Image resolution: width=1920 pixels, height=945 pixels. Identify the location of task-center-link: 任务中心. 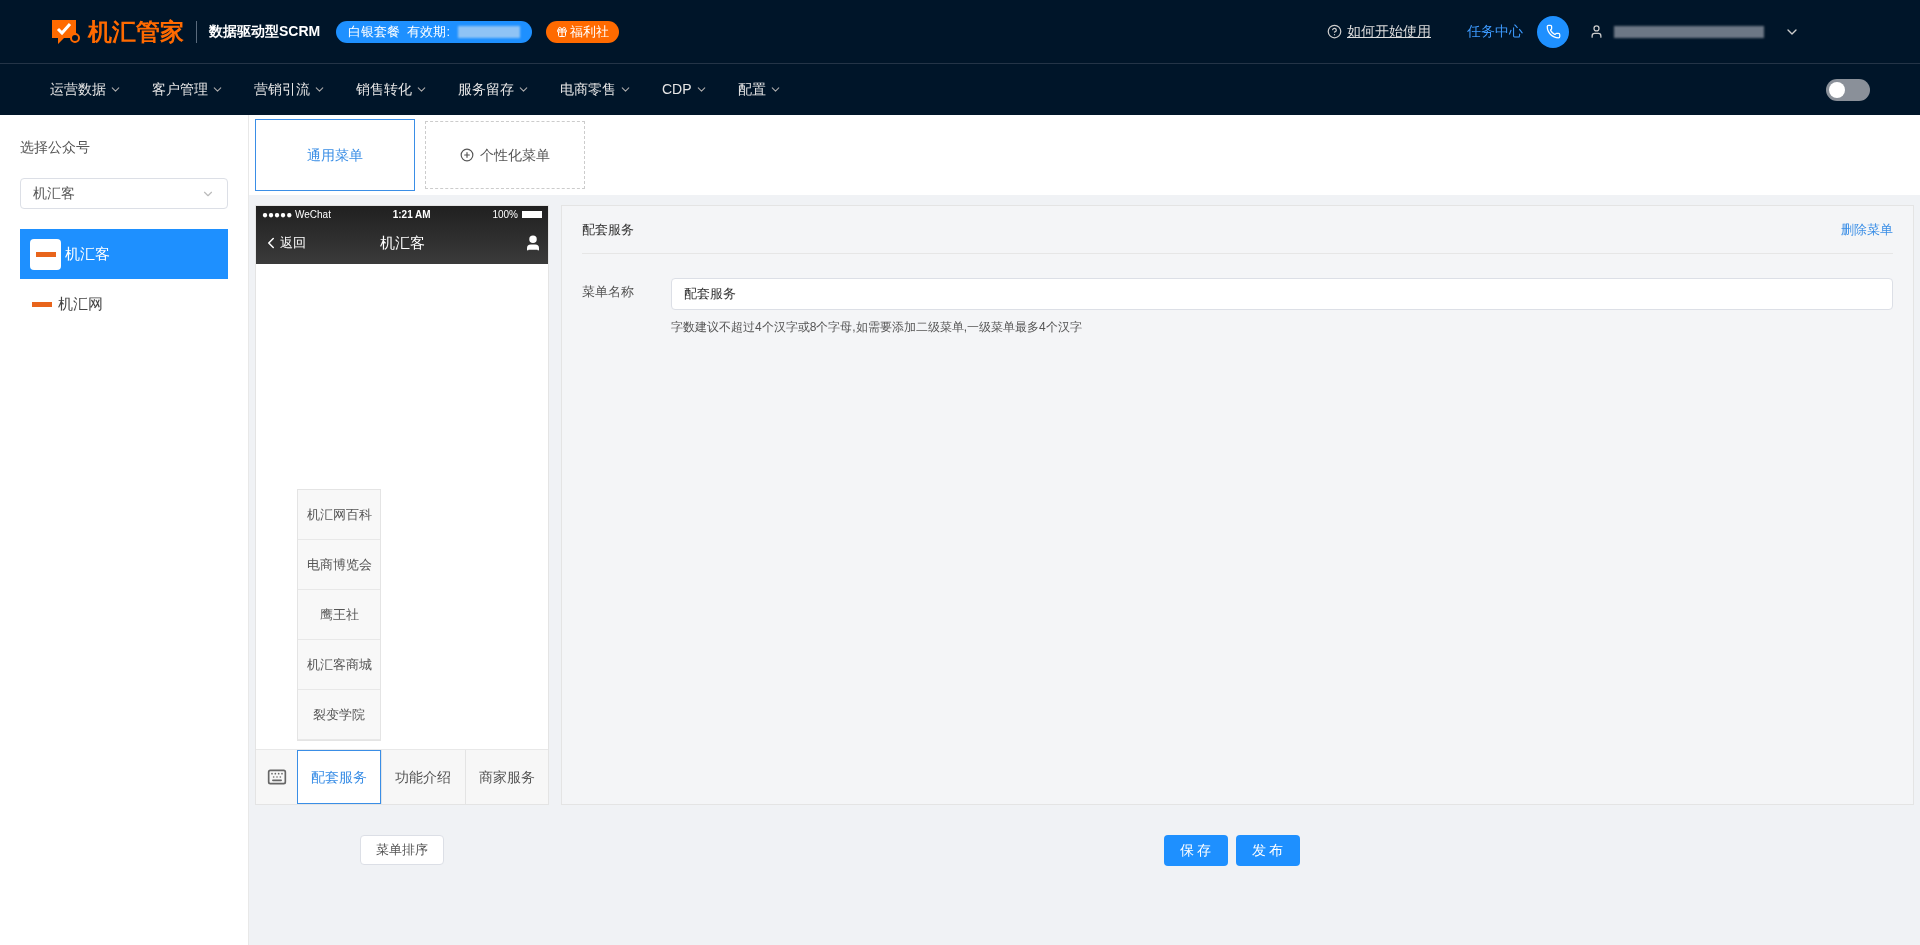
(1495, 31).